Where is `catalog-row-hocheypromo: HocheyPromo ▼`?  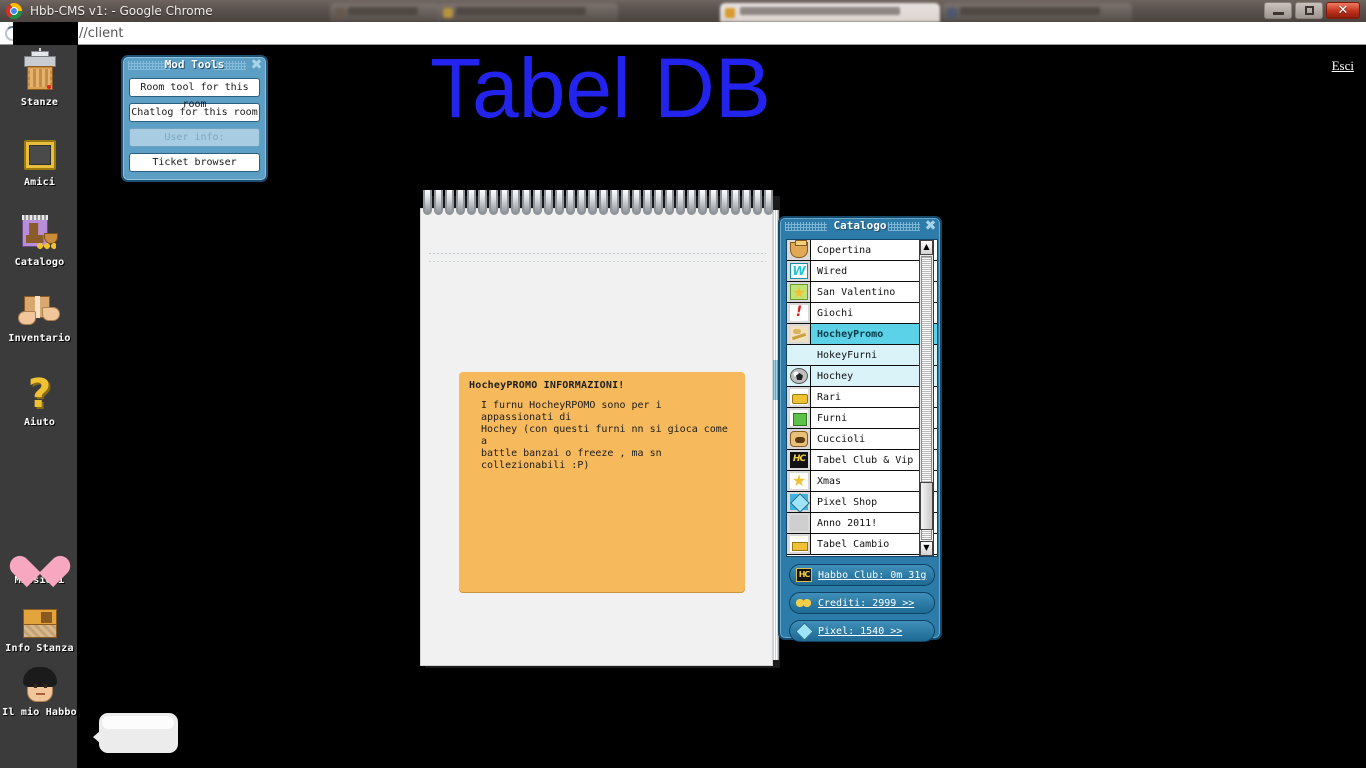
catalog-row-hocheypromo: HocheyPromo ▼ is located at coordinates (862, 334).